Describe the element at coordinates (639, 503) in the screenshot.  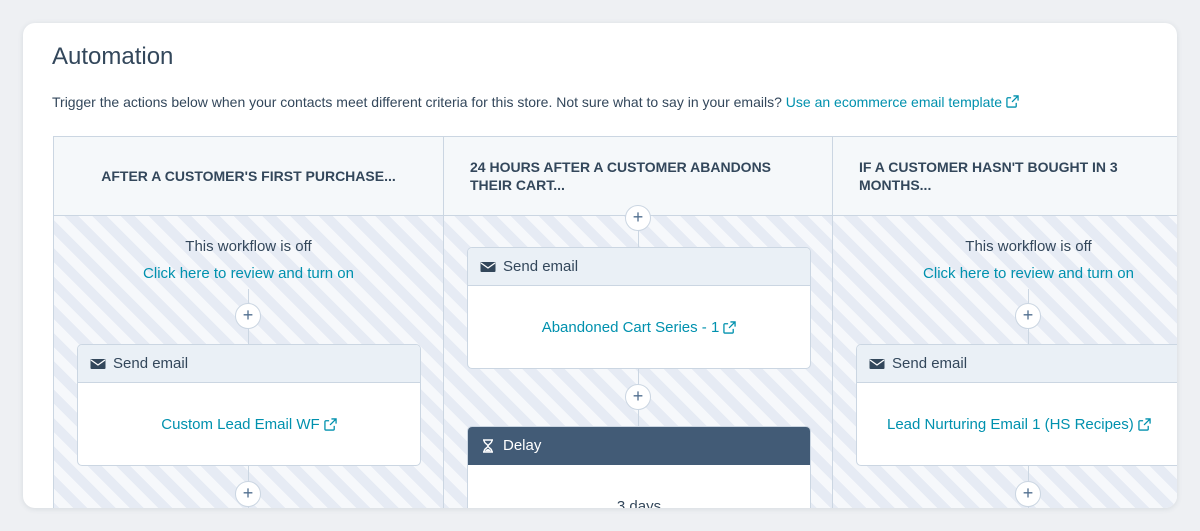
I see `delay-value: 3 days` at that location.